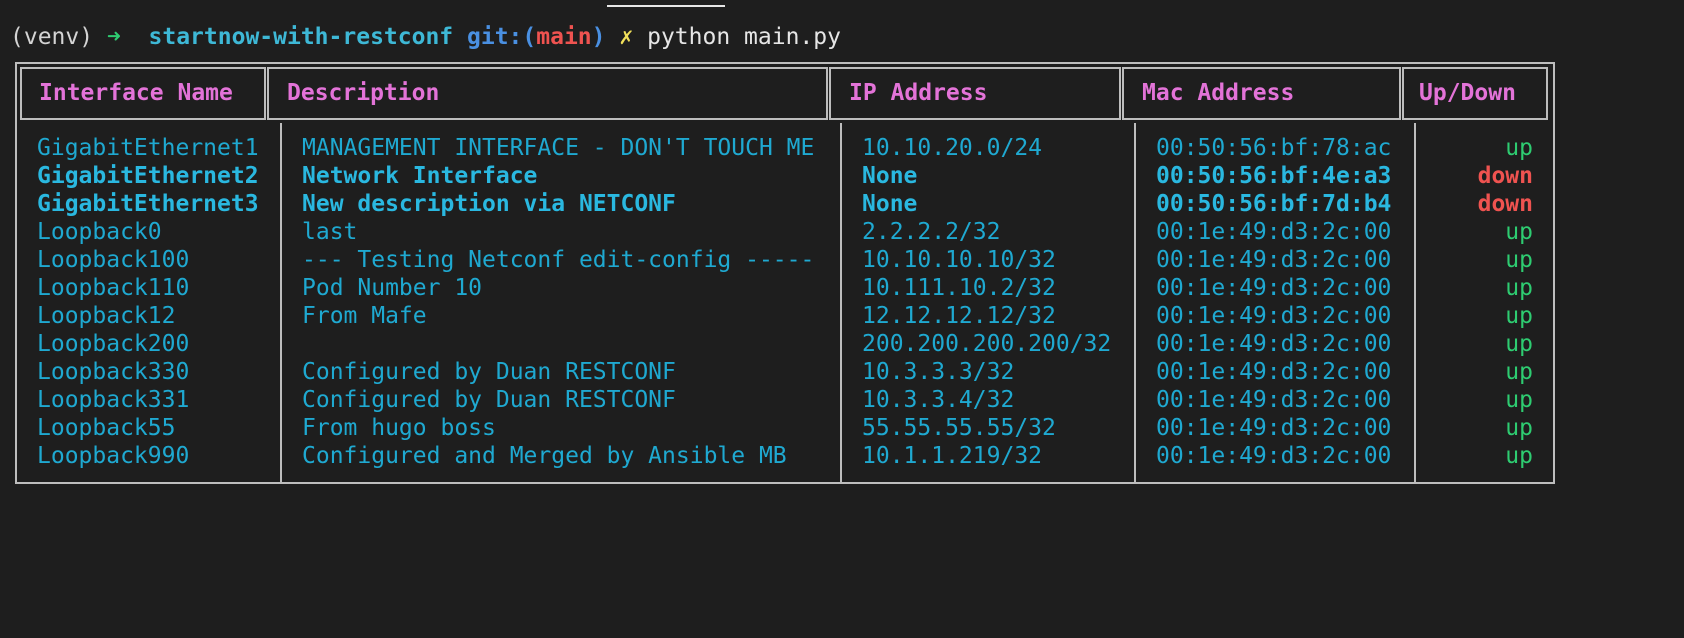 The height and width of the screenshot is (638, 1684). Describe the element at coordinates (330, 232) in the screenshot. I see `interface-description: last` at that location.